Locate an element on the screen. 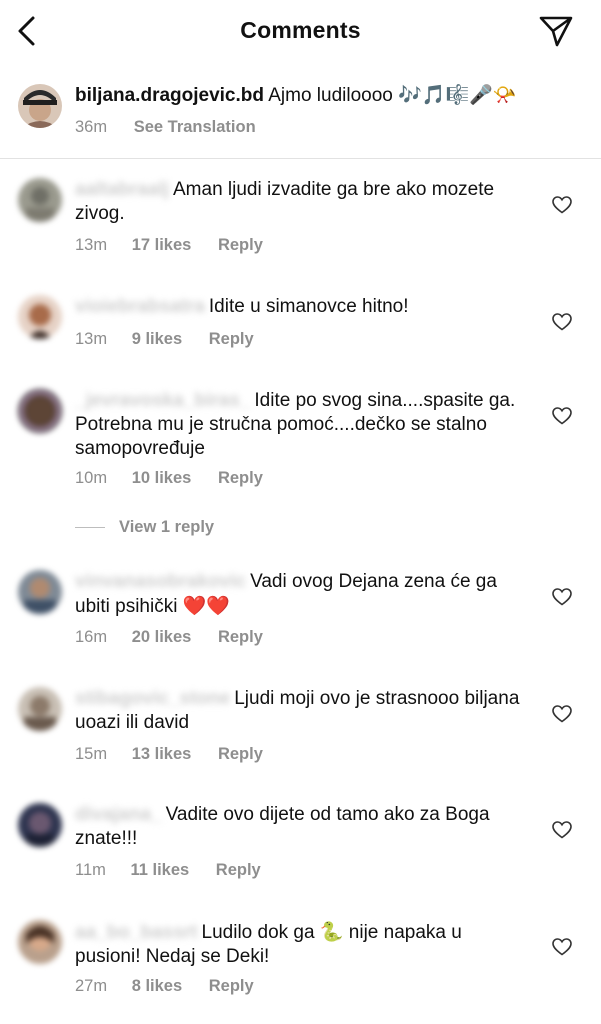 This screenshot has width=601, height=1024. heart-emojis: ❤️❤️ is located at coordinates (206, 606).